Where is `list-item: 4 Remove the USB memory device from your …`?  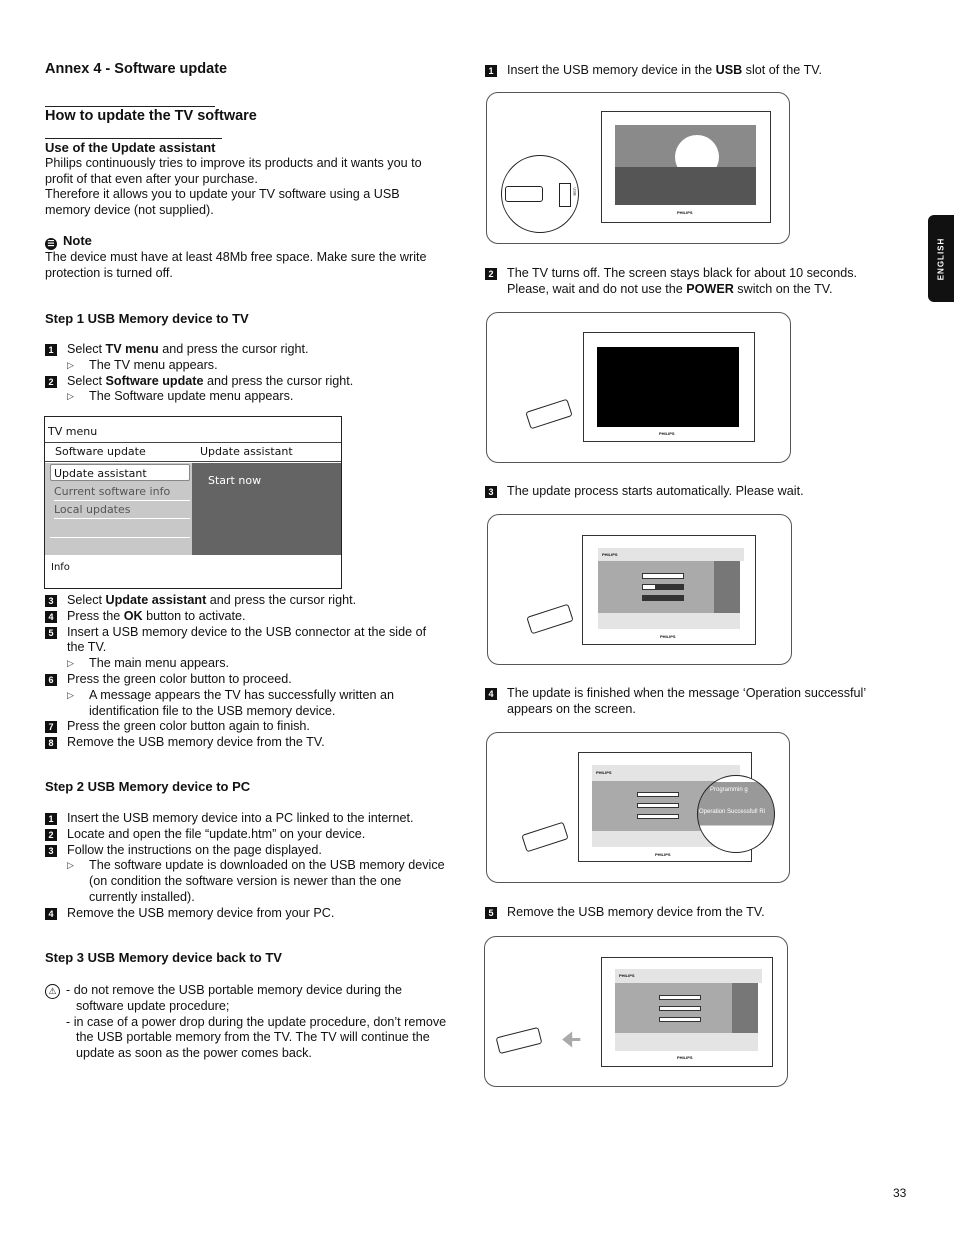 list-item: 4 Remove the USB memory device from your … is located at coordinates (257, 914).